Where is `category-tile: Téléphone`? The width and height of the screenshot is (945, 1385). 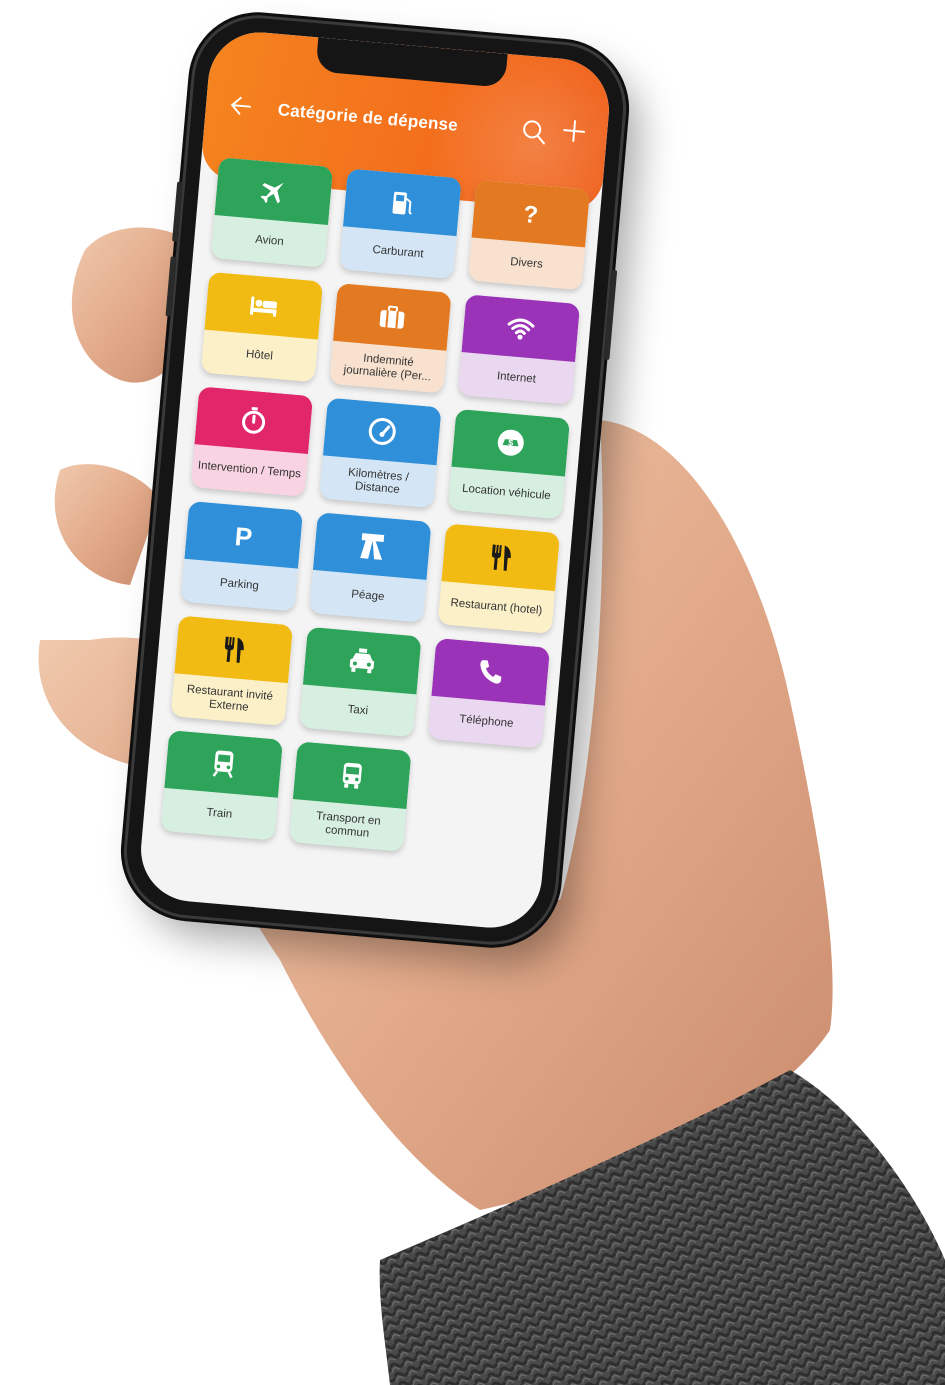
category-tile: Téléphone is located at coordinates (489, 693).